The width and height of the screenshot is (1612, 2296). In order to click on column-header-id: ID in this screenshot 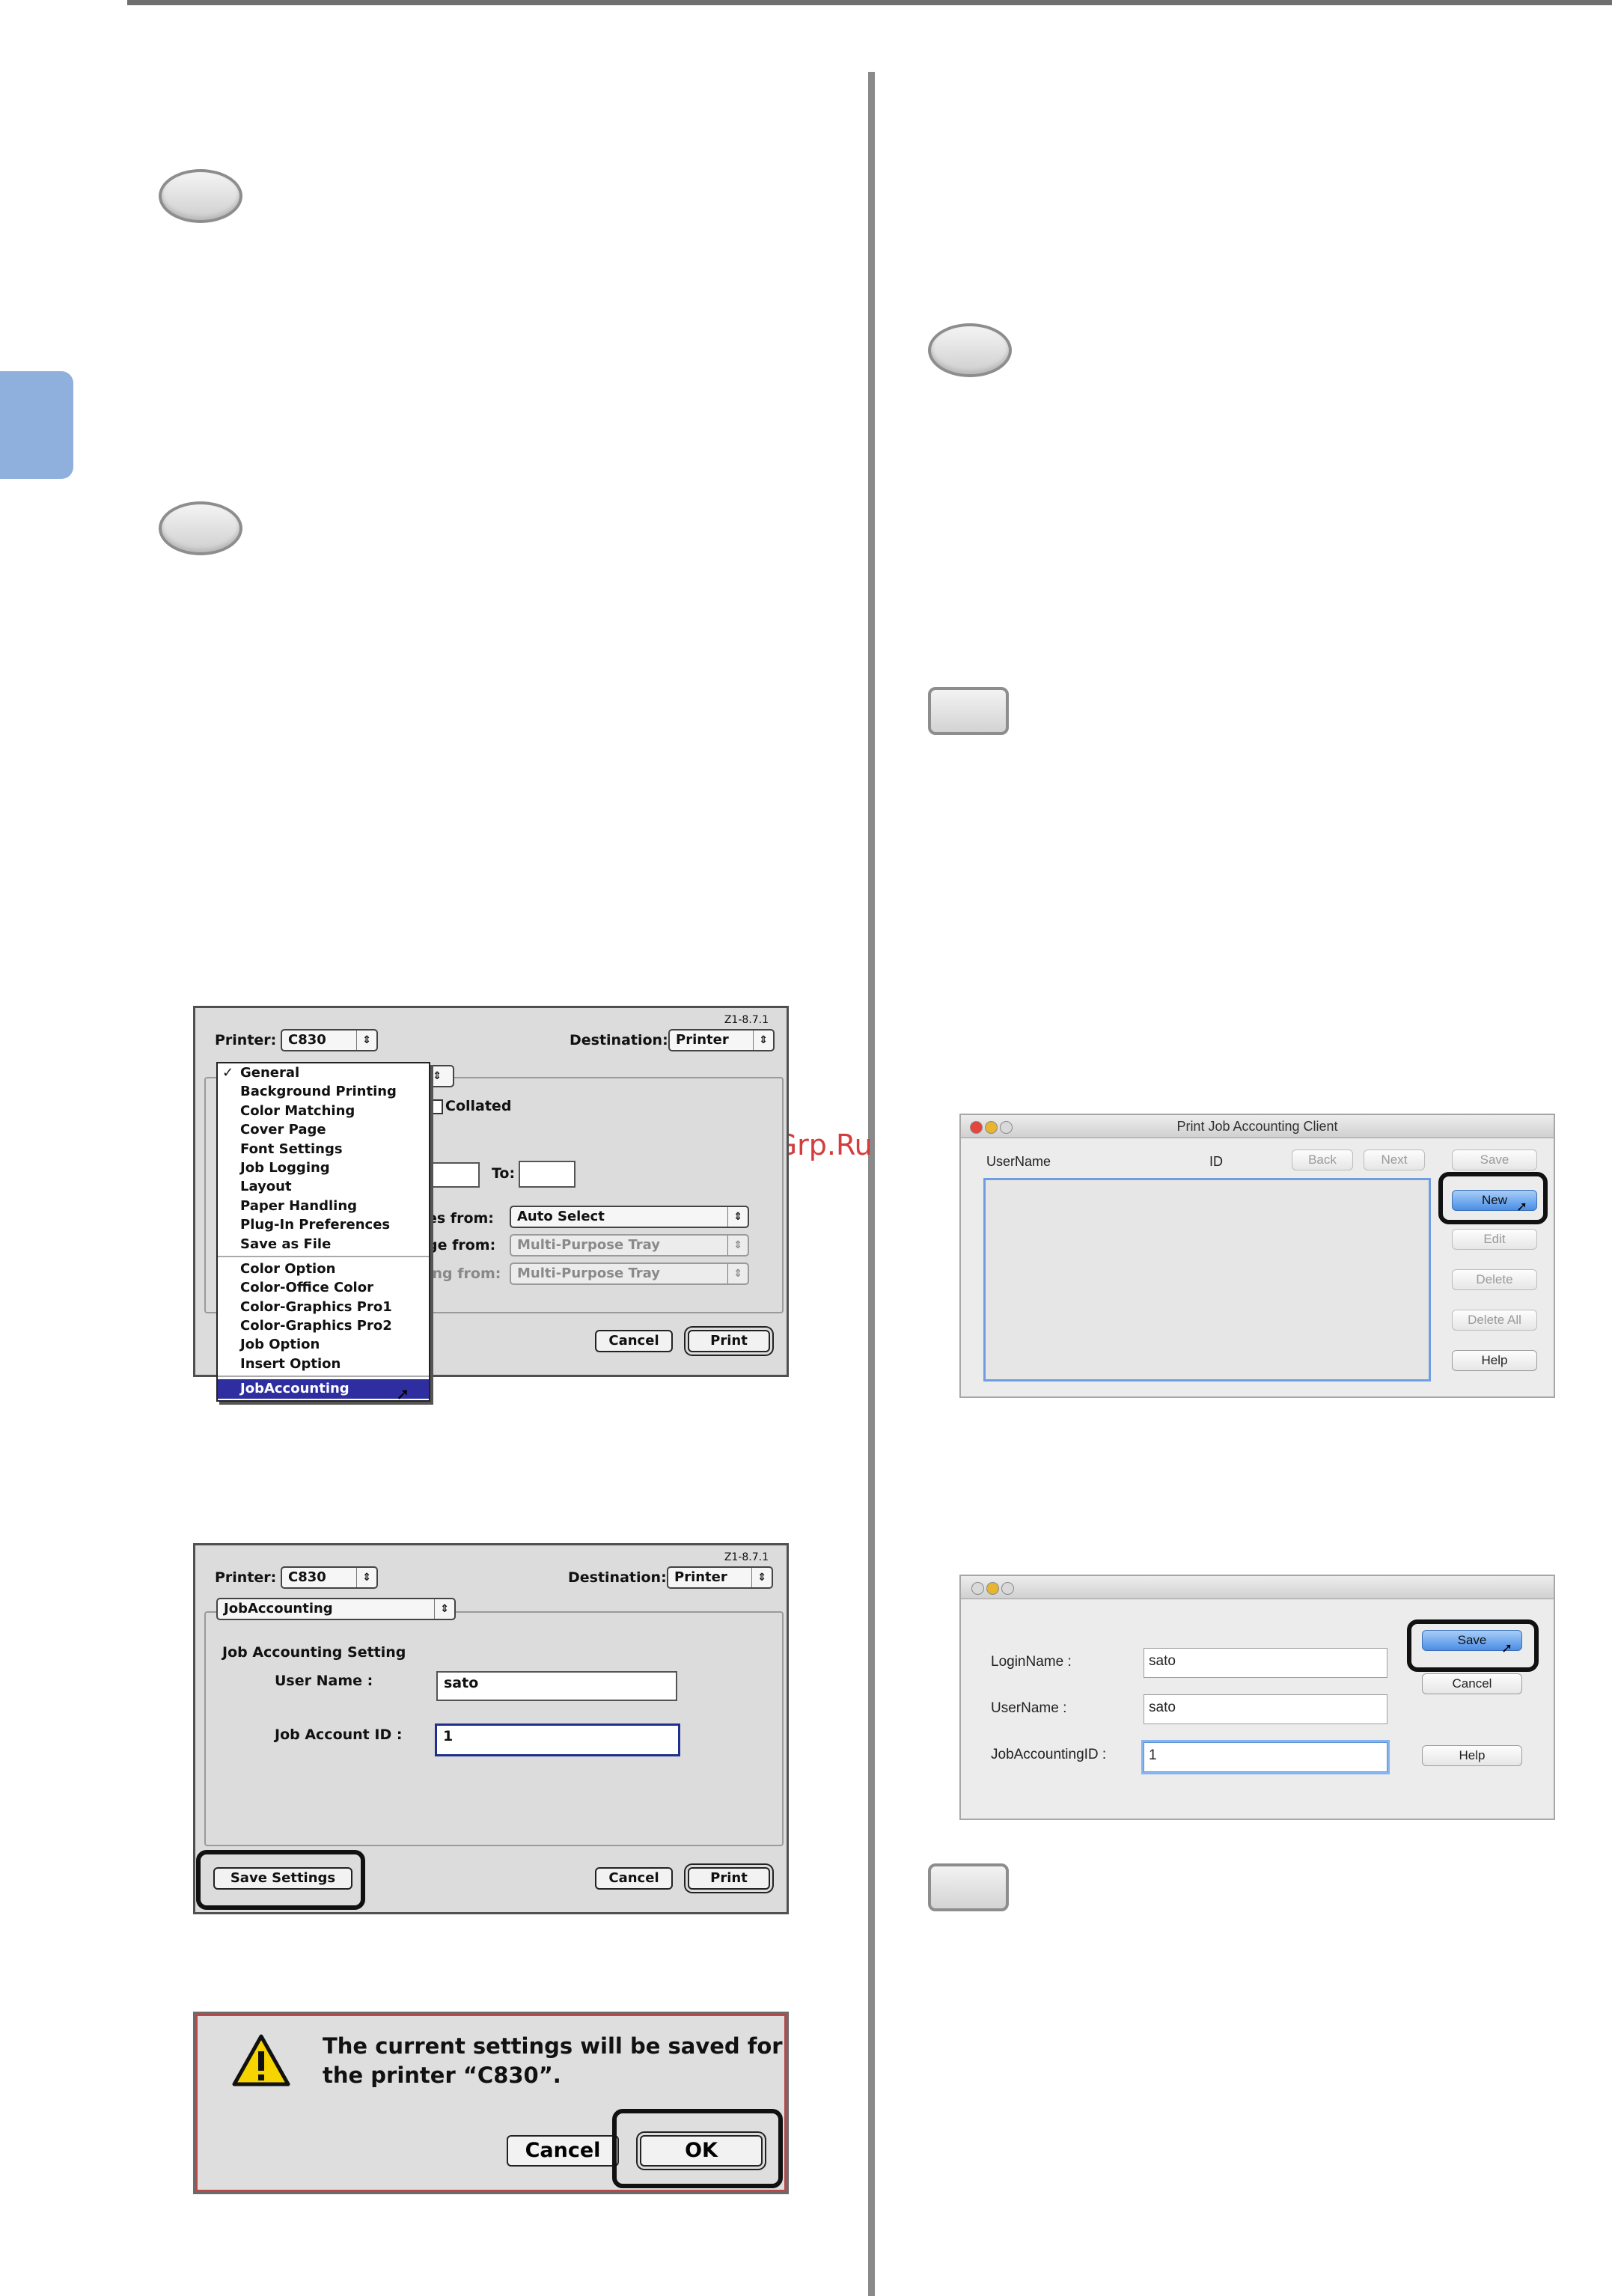, I will do `click(1216, 1162)`.